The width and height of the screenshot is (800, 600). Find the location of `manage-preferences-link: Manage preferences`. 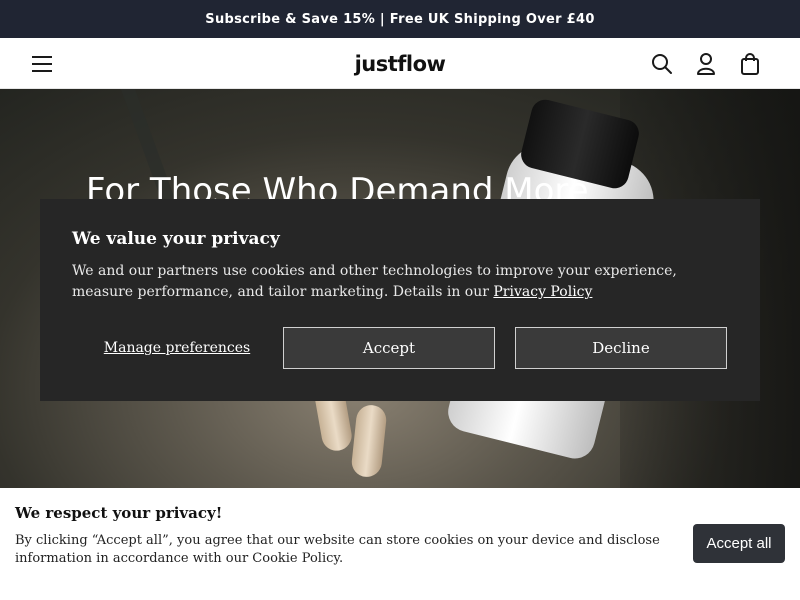

manage-preferences-link: Manage preferences is located at coordinates (177, 348).